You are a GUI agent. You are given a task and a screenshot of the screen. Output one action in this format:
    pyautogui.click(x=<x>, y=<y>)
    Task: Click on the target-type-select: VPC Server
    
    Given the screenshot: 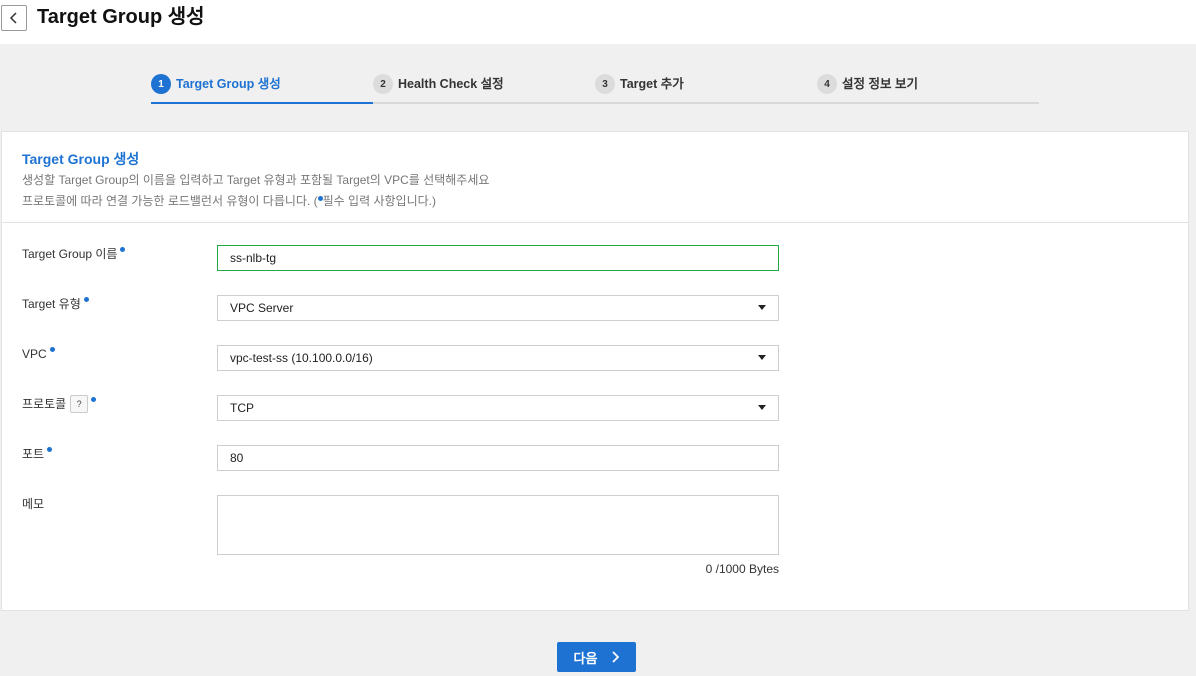 What is the action you would take?
    pyautogui.click(x=498, y=308)
    